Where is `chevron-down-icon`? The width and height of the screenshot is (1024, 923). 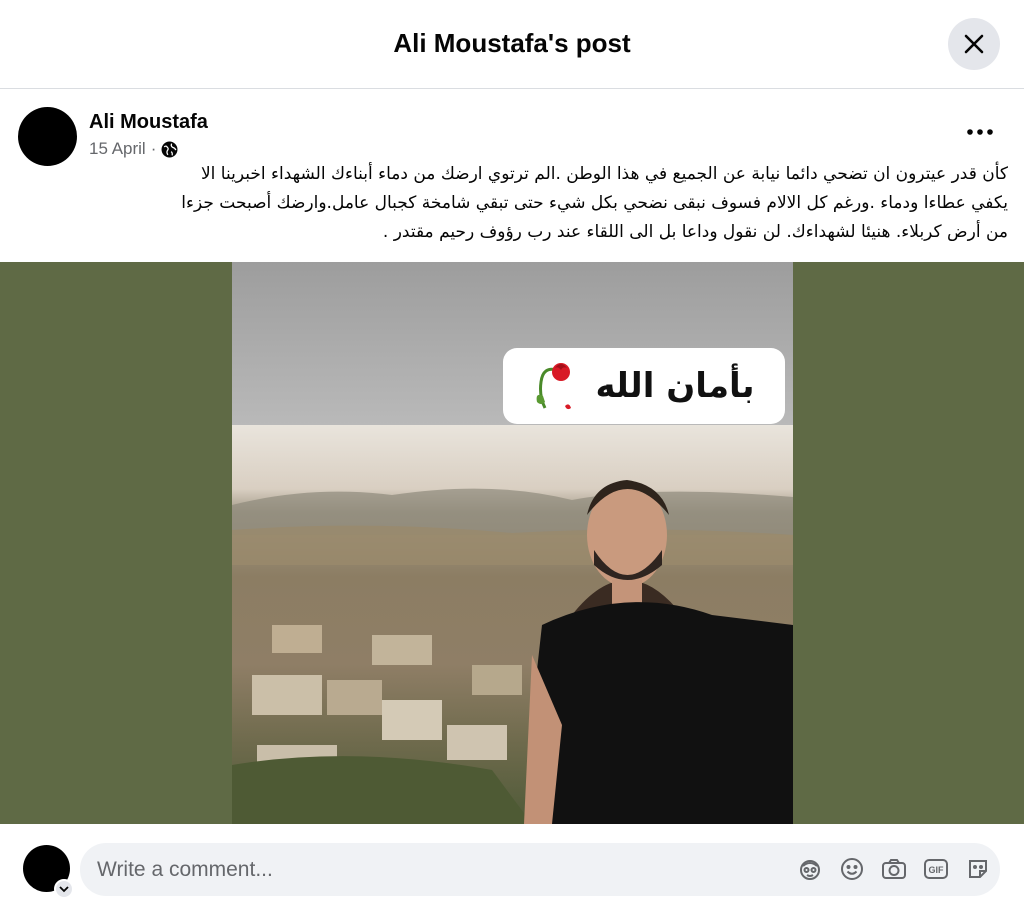
chevron-down-icon is located at coordinates (64, 889).